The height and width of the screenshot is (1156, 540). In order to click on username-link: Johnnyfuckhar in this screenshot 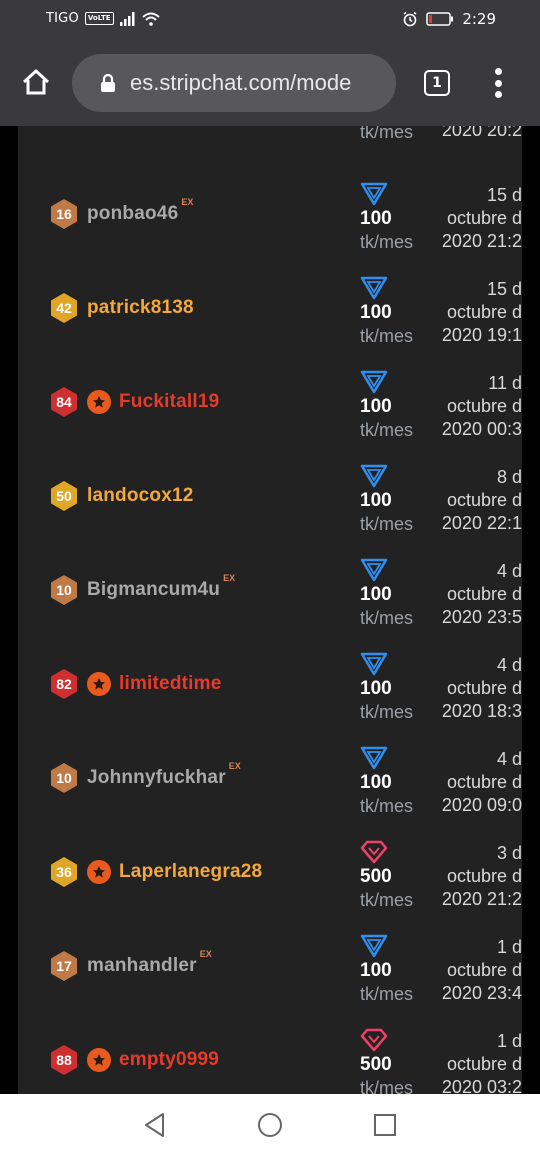, I will do `click(156, 778)`.